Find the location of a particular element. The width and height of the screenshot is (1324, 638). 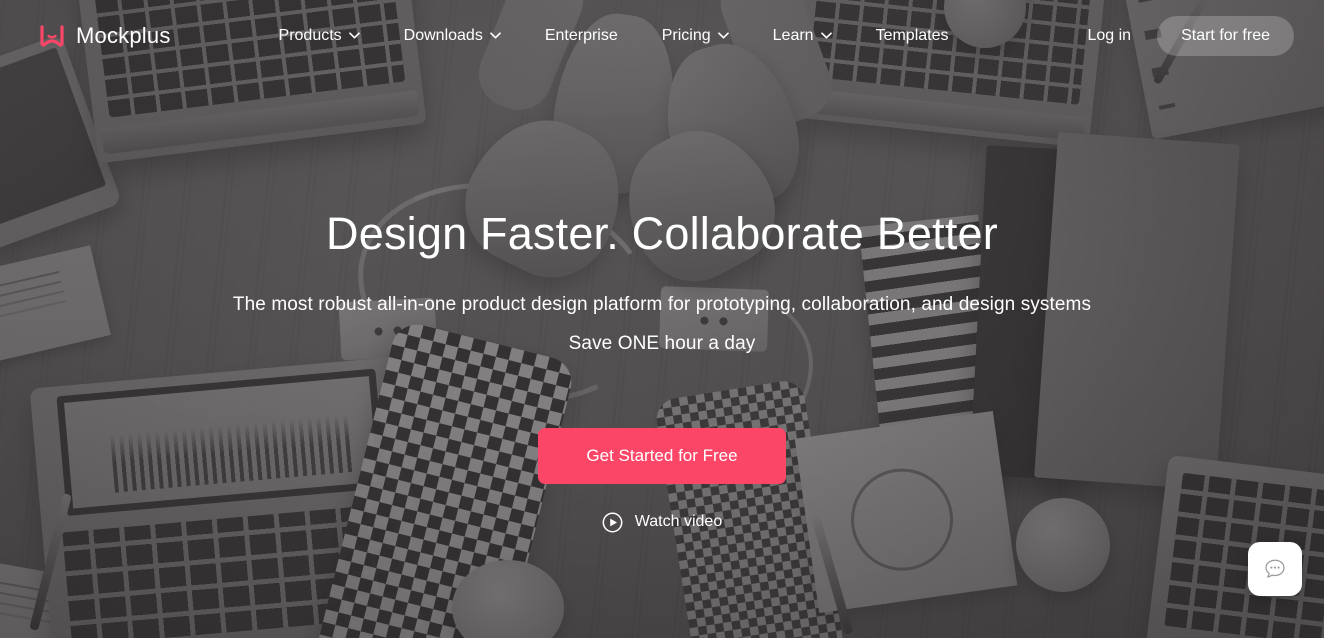

nav-label: Templates is located at coordinates (912, 35).